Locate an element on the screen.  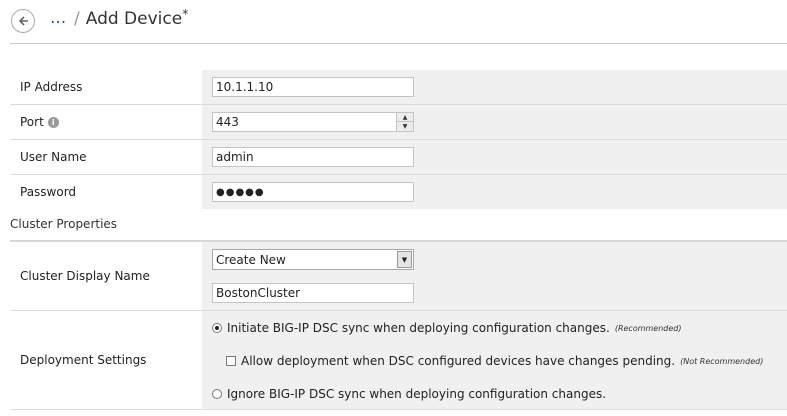
allow-pending-checkbox is located at coordinates (231, 361).